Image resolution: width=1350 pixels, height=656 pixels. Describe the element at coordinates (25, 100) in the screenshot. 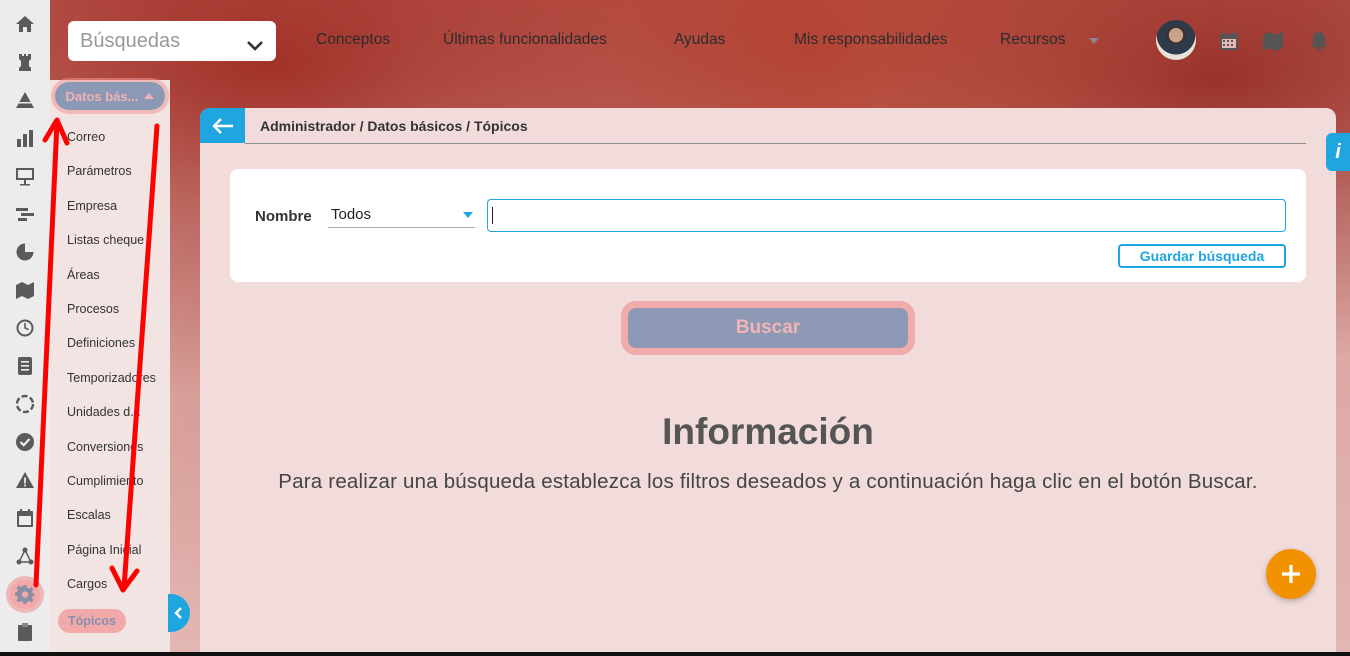

I see `pyramid-icon` at that location.